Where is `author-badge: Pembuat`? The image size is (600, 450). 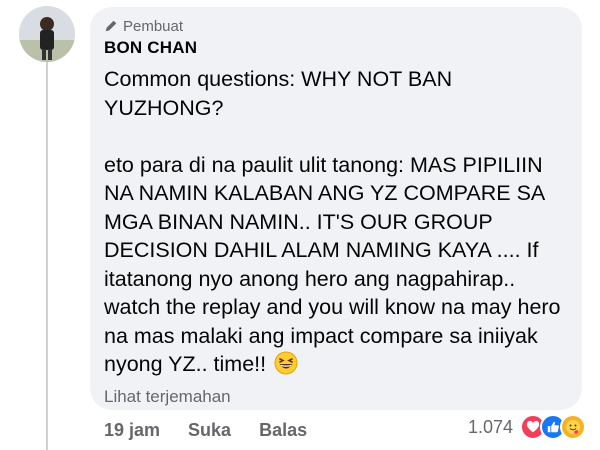
author-badge: Pembuat is located at coordinates (336, 26).